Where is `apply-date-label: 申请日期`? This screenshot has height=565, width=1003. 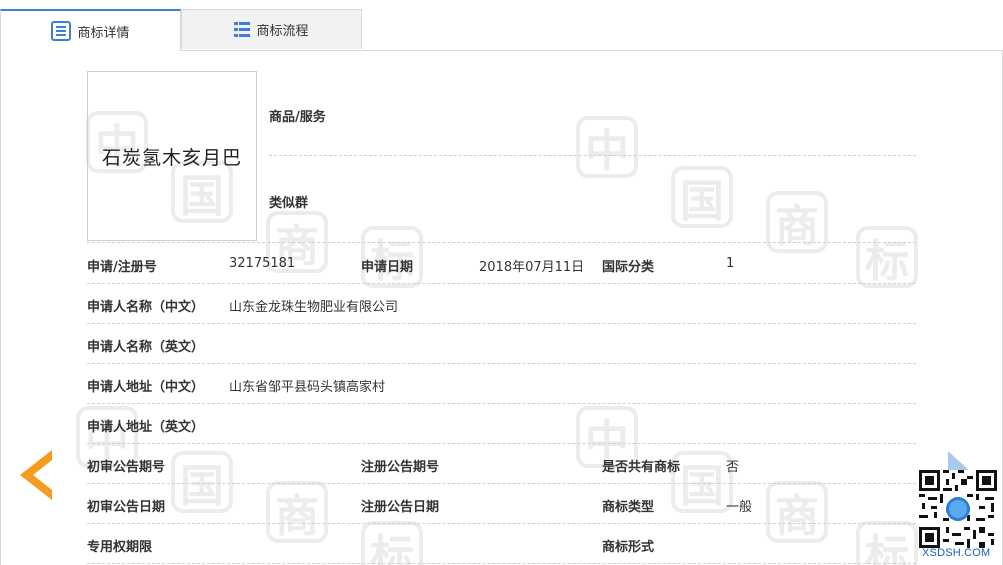 apply-date-label: 申请日期 is located at coordinates (387, 267).